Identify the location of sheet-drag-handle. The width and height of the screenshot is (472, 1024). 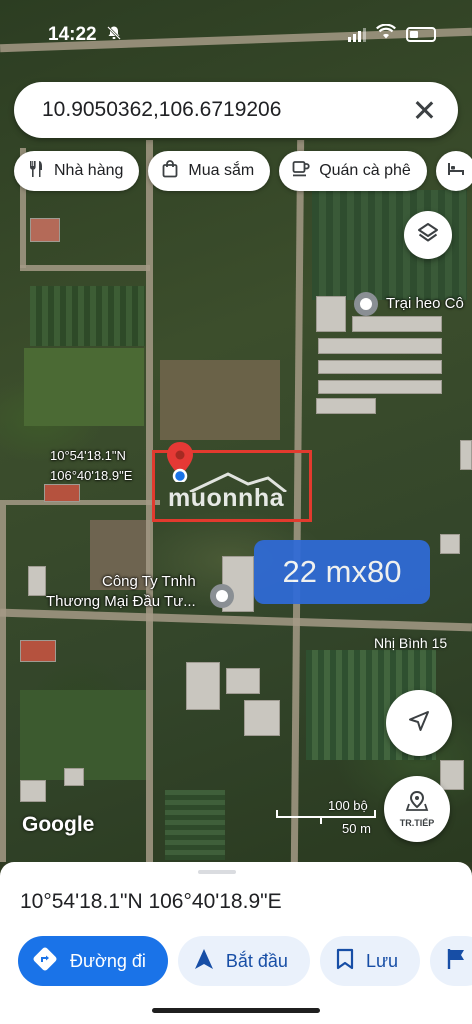
(217, 872).